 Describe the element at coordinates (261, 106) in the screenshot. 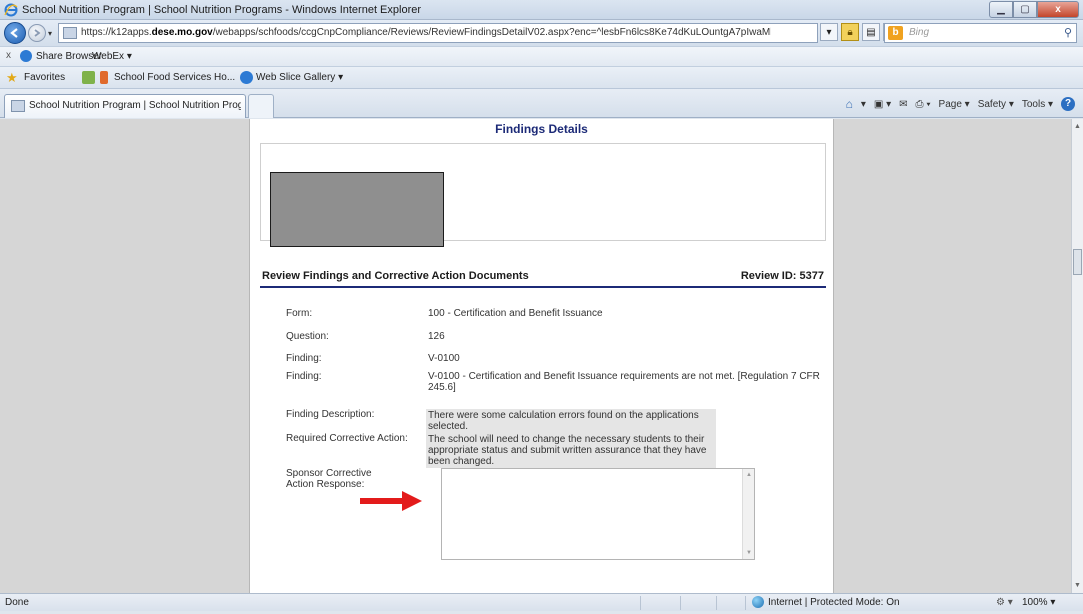

I see `new-tab-button` at that location.